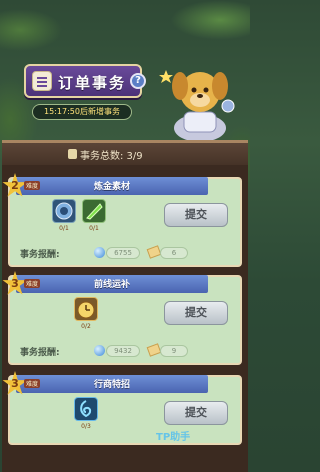 The image size is (320, 472). What do you see at coordinates (174, 351) in the screenshot?
I see `reward-value: 9` at bounding box center [174, 351].